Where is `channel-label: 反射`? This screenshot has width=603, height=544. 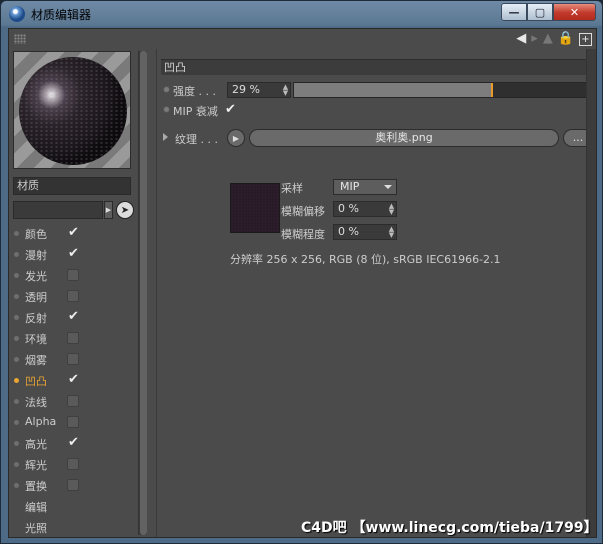
channel-label: 反射 is located at coordinates (36, 318).